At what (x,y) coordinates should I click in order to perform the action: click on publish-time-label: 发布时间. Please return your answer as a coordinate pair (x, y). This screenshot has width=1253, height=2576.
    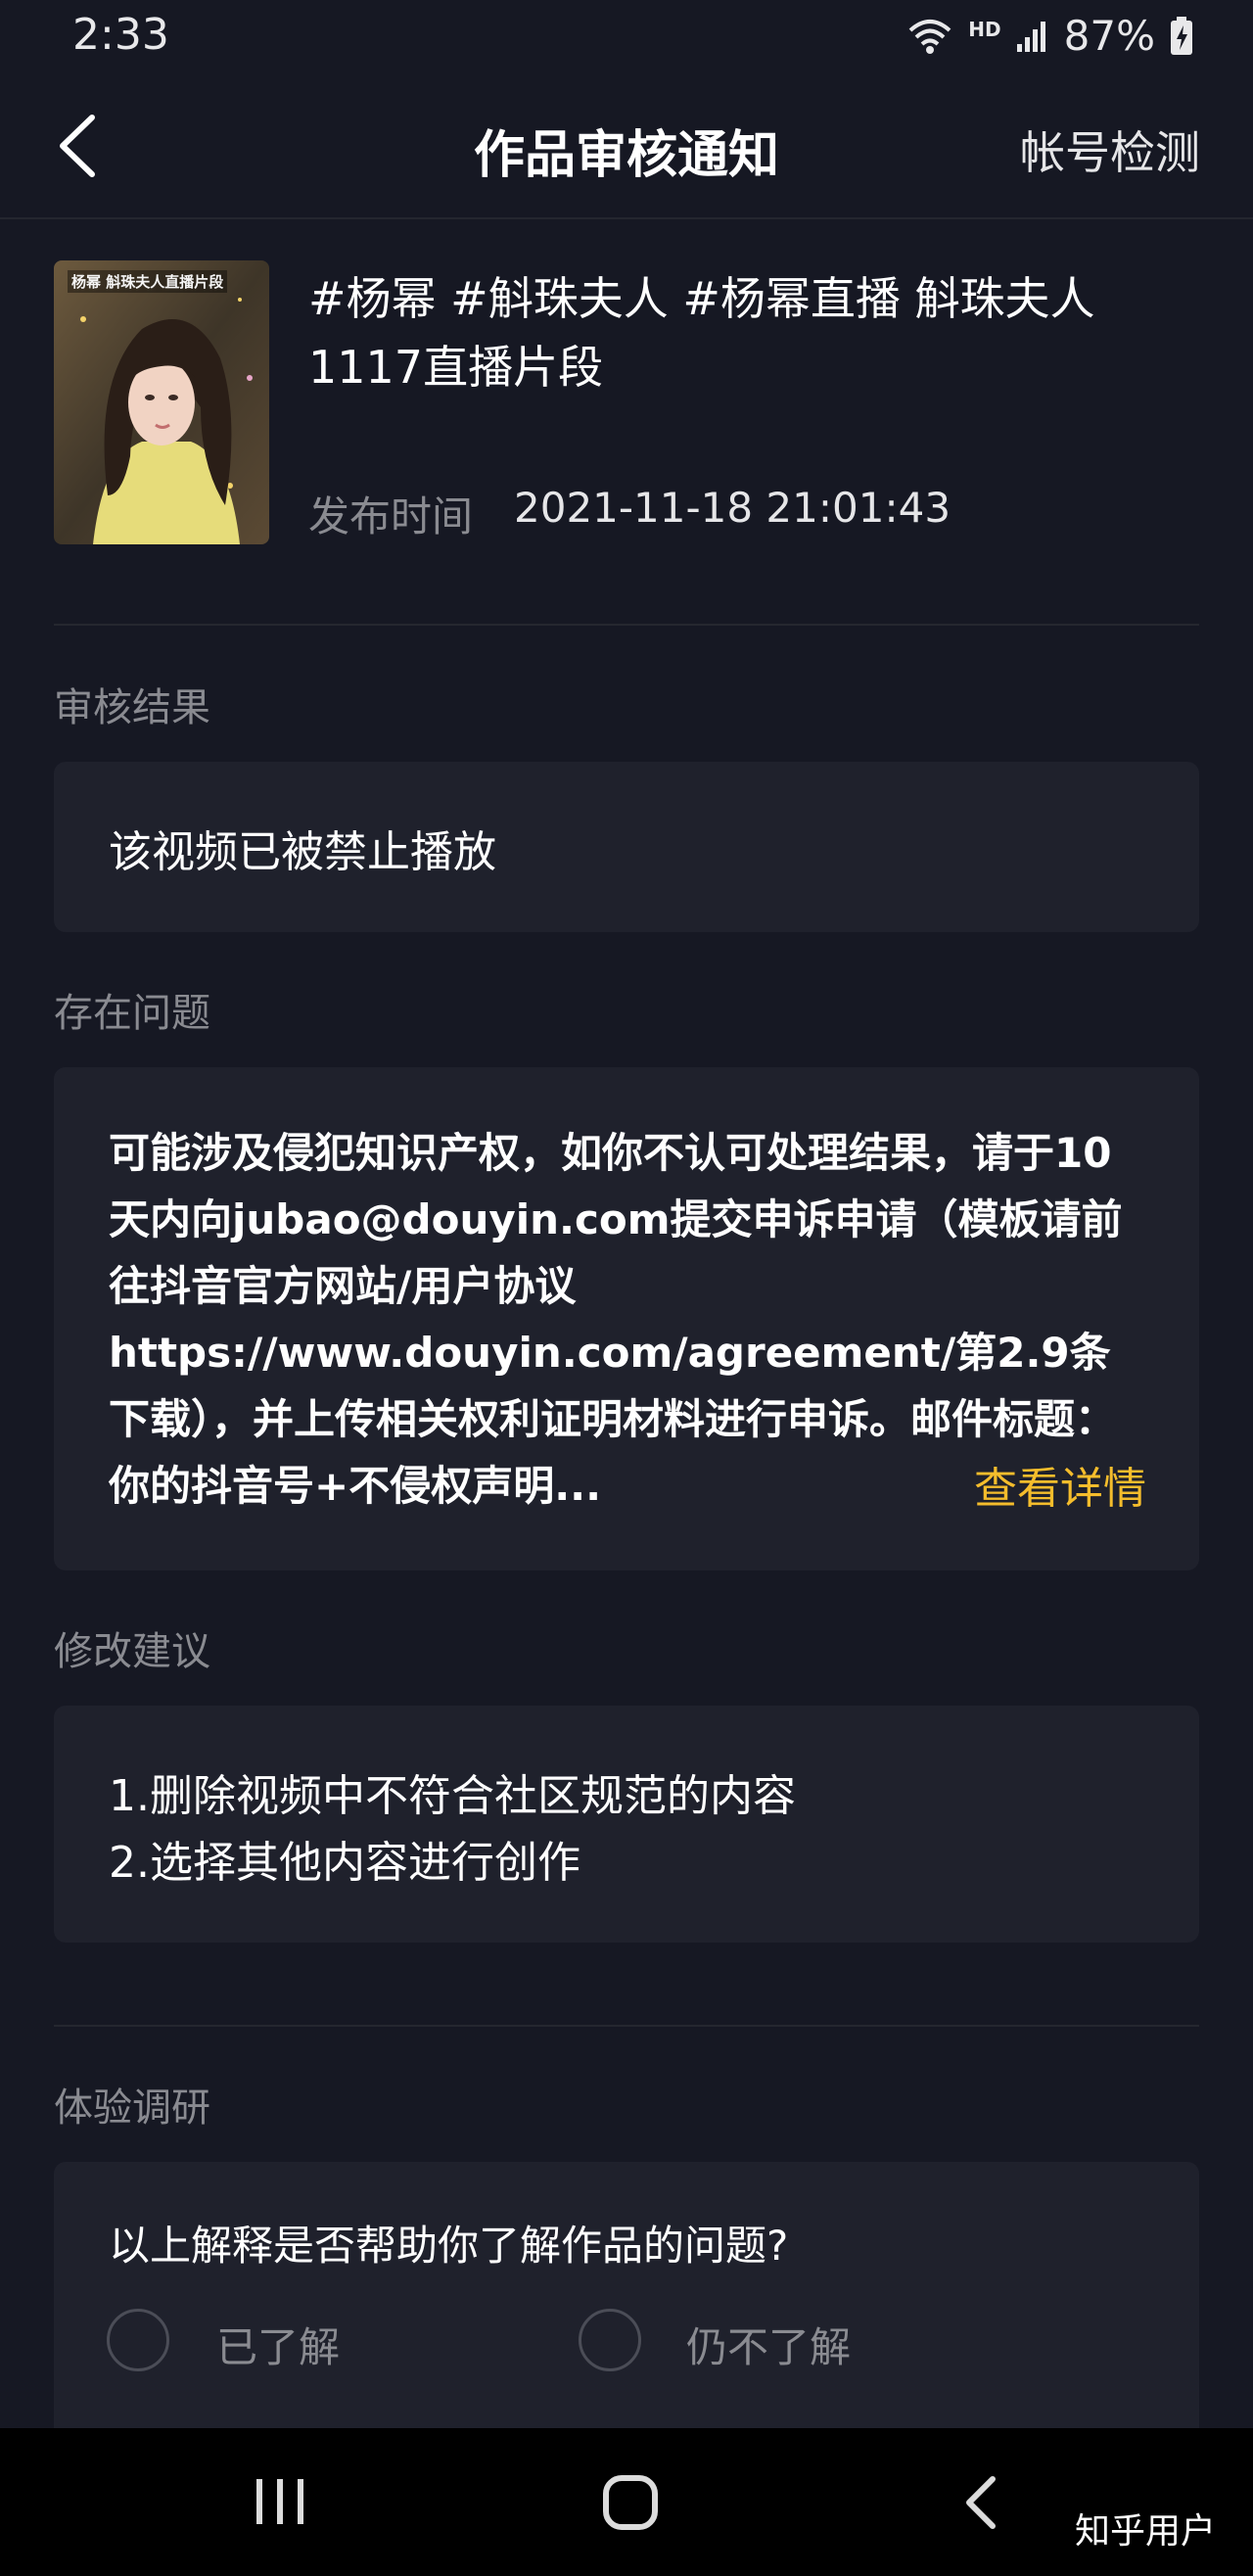
    Looking at the image, I should click on (391, 516).